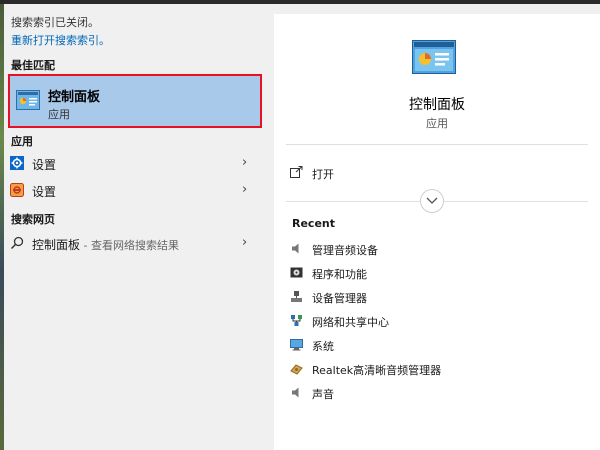  Describe the element at coordinates (435, 394) in the screenshot. I see `recent-item: 声音` at that location.